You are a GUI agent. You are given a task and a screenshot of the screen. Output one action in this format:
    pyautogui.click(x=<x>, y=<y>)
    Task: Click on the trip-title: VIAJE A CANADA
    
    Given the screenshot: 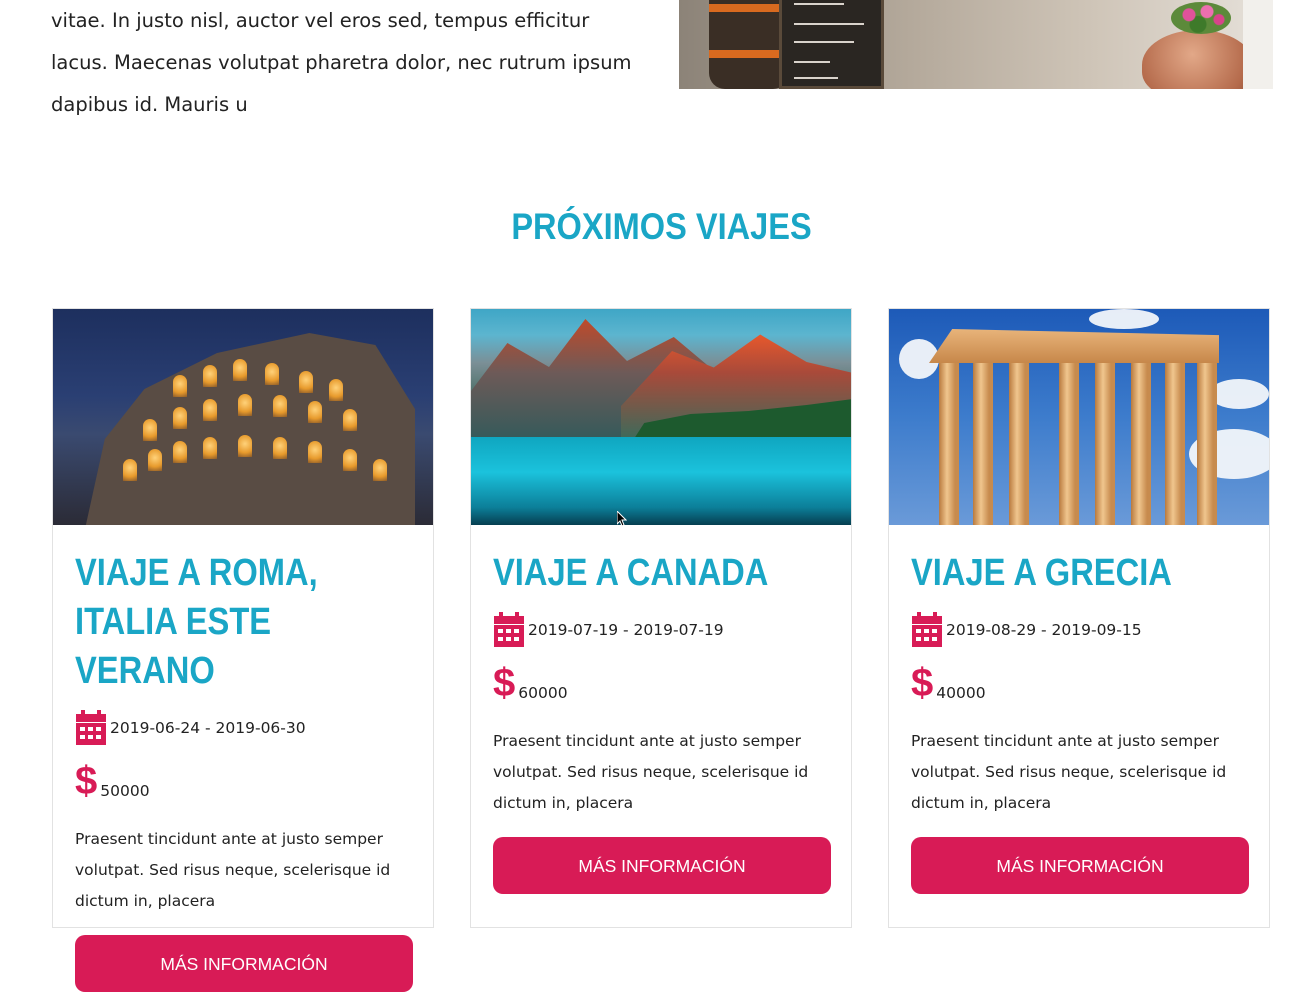 What is the action you would take?
    pyautogui.click(x=631, y=573)
    